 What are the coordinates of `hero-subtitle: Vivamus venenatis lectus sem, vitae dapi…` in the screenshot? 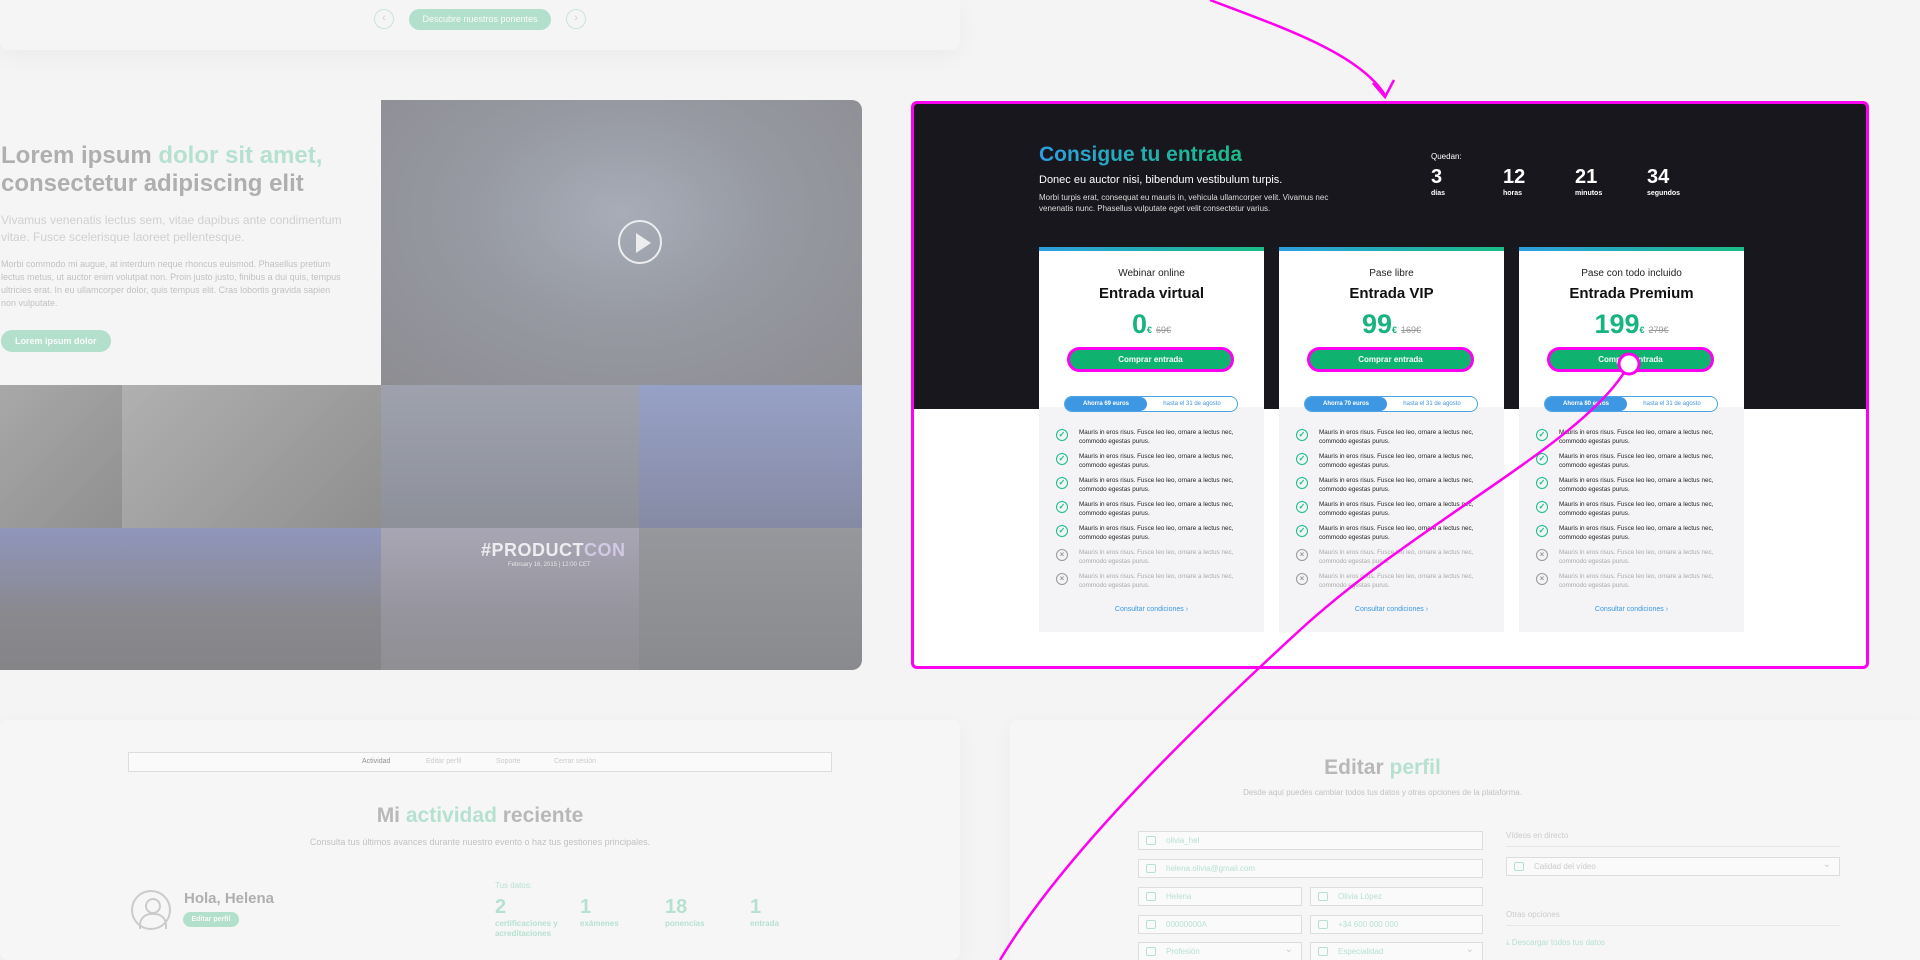 It's located at (171, 228).